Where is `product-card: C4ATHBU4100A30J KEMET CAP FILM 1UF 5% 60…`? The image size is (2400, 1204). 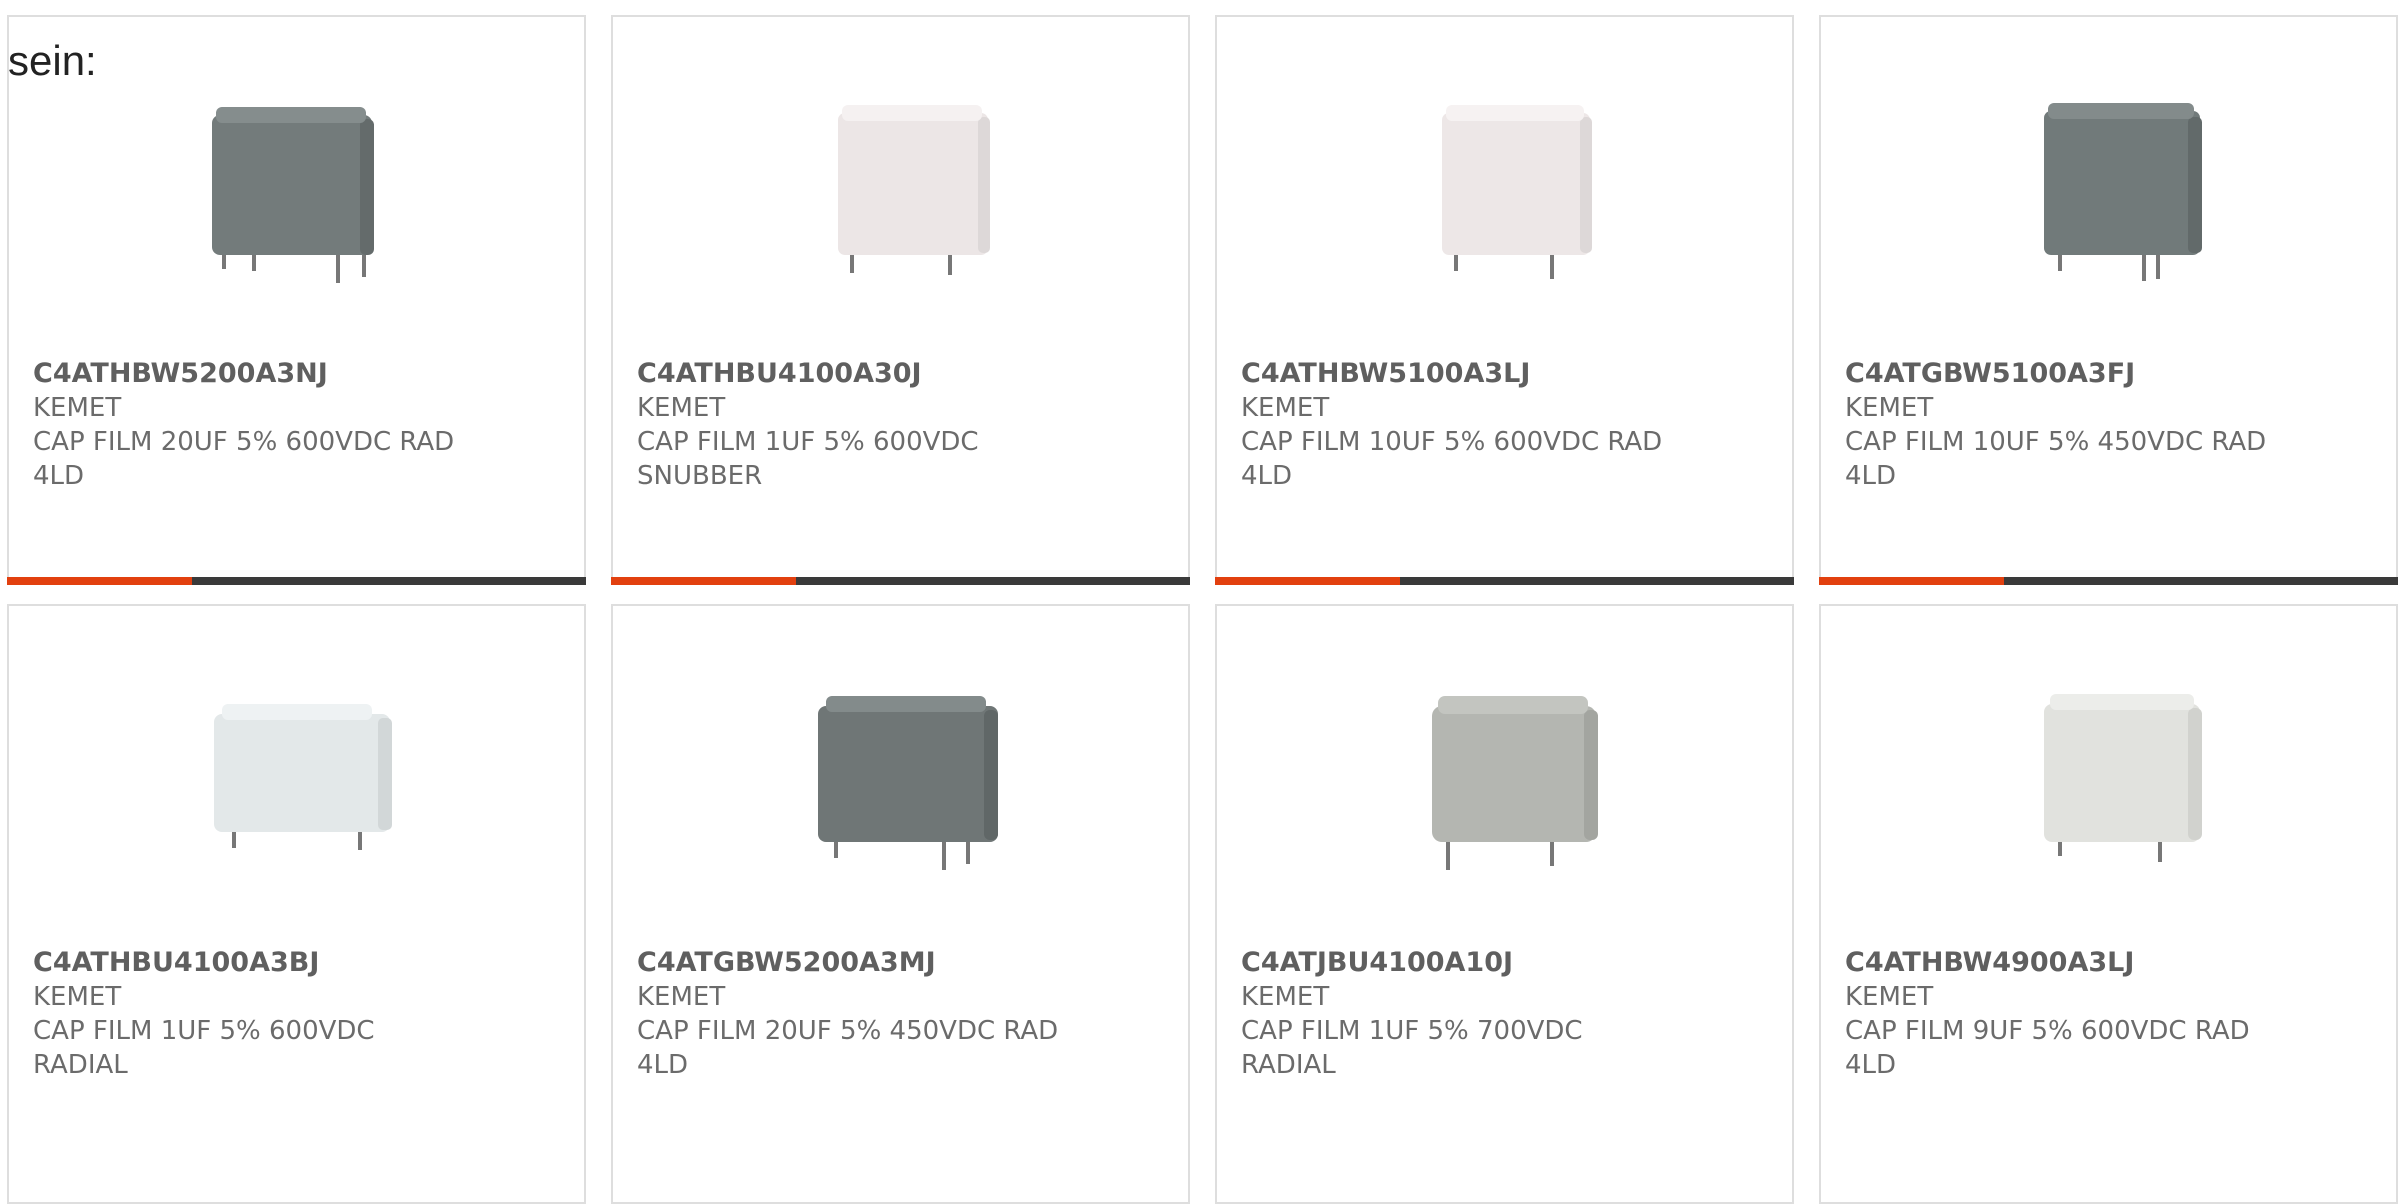
product-card: C4ATHBU4100A30J KEMET CAP FILM 1UF 5% 60… is located at coordinates (900, 300).